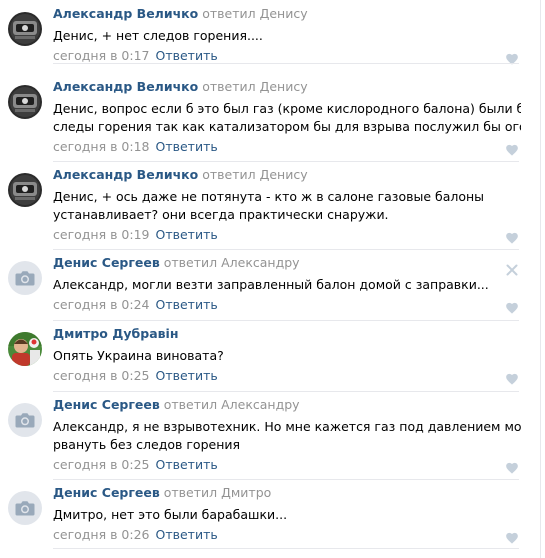 The height and width of the screenshot is (558, 545). Describe the element at coordinates (218, 492) in the screenshot. I see `reply-to-link: ответил Дмитро` at that location.